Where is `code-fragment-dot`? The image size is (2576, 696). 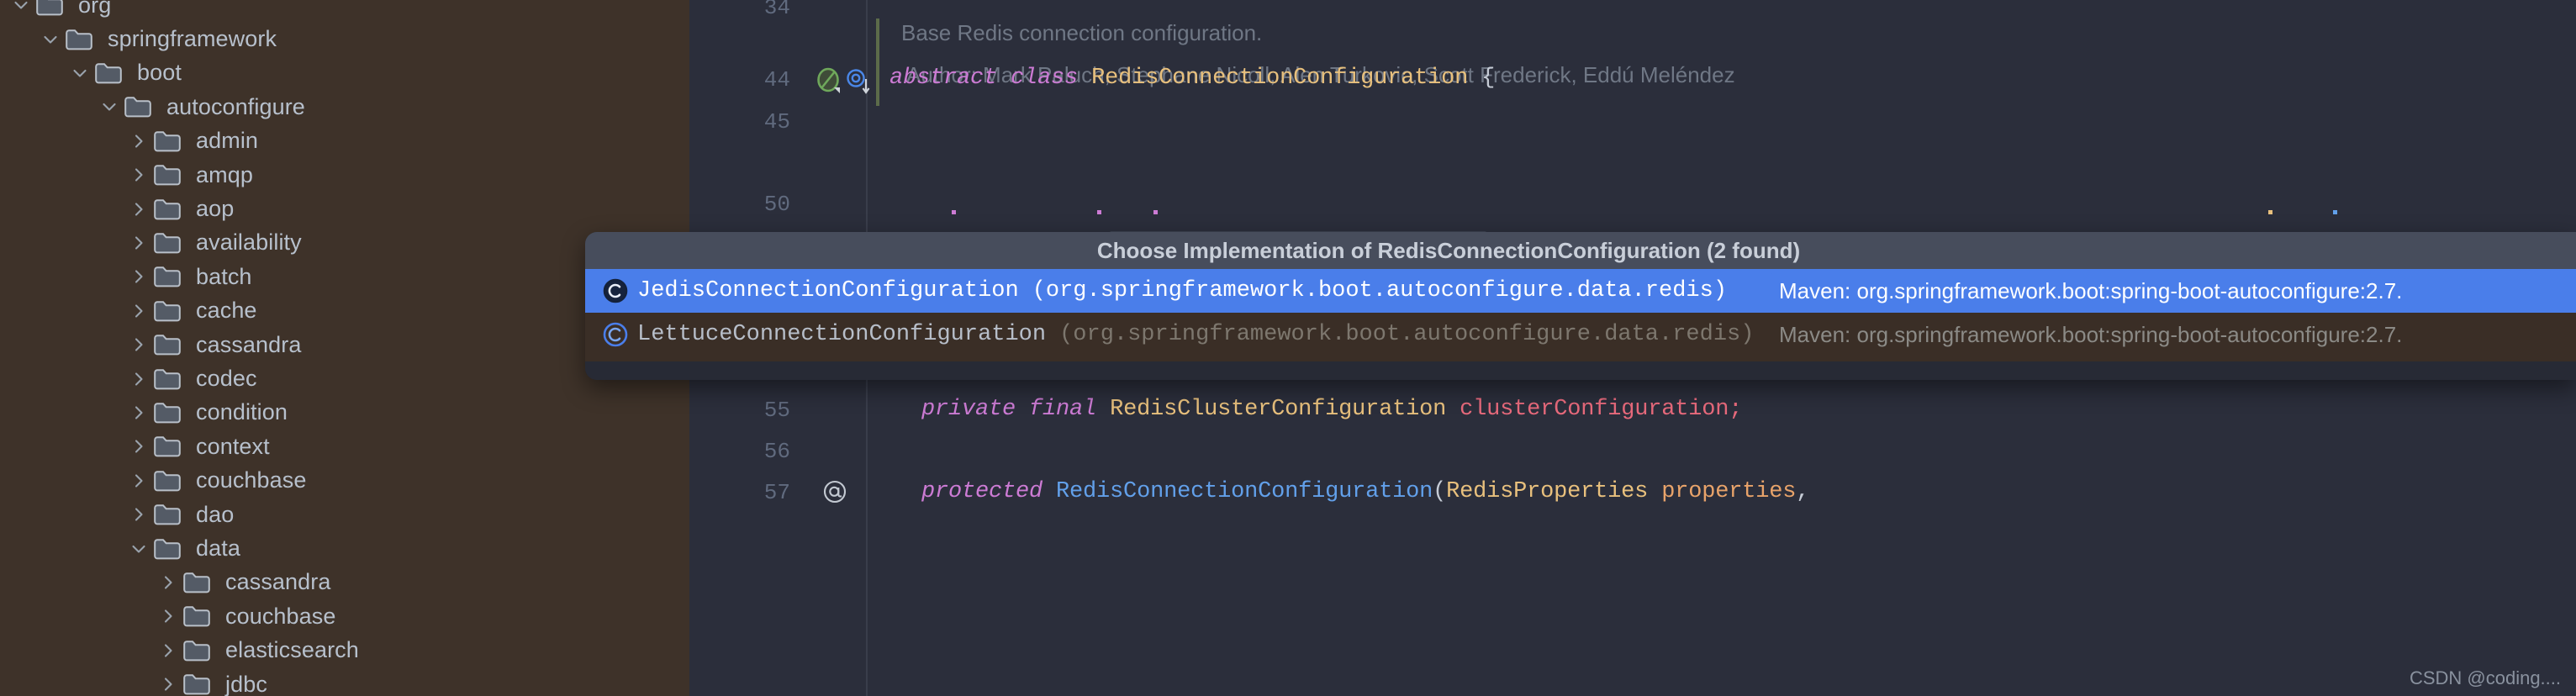 code-fragment-dot is located at coordinates (954, 212).